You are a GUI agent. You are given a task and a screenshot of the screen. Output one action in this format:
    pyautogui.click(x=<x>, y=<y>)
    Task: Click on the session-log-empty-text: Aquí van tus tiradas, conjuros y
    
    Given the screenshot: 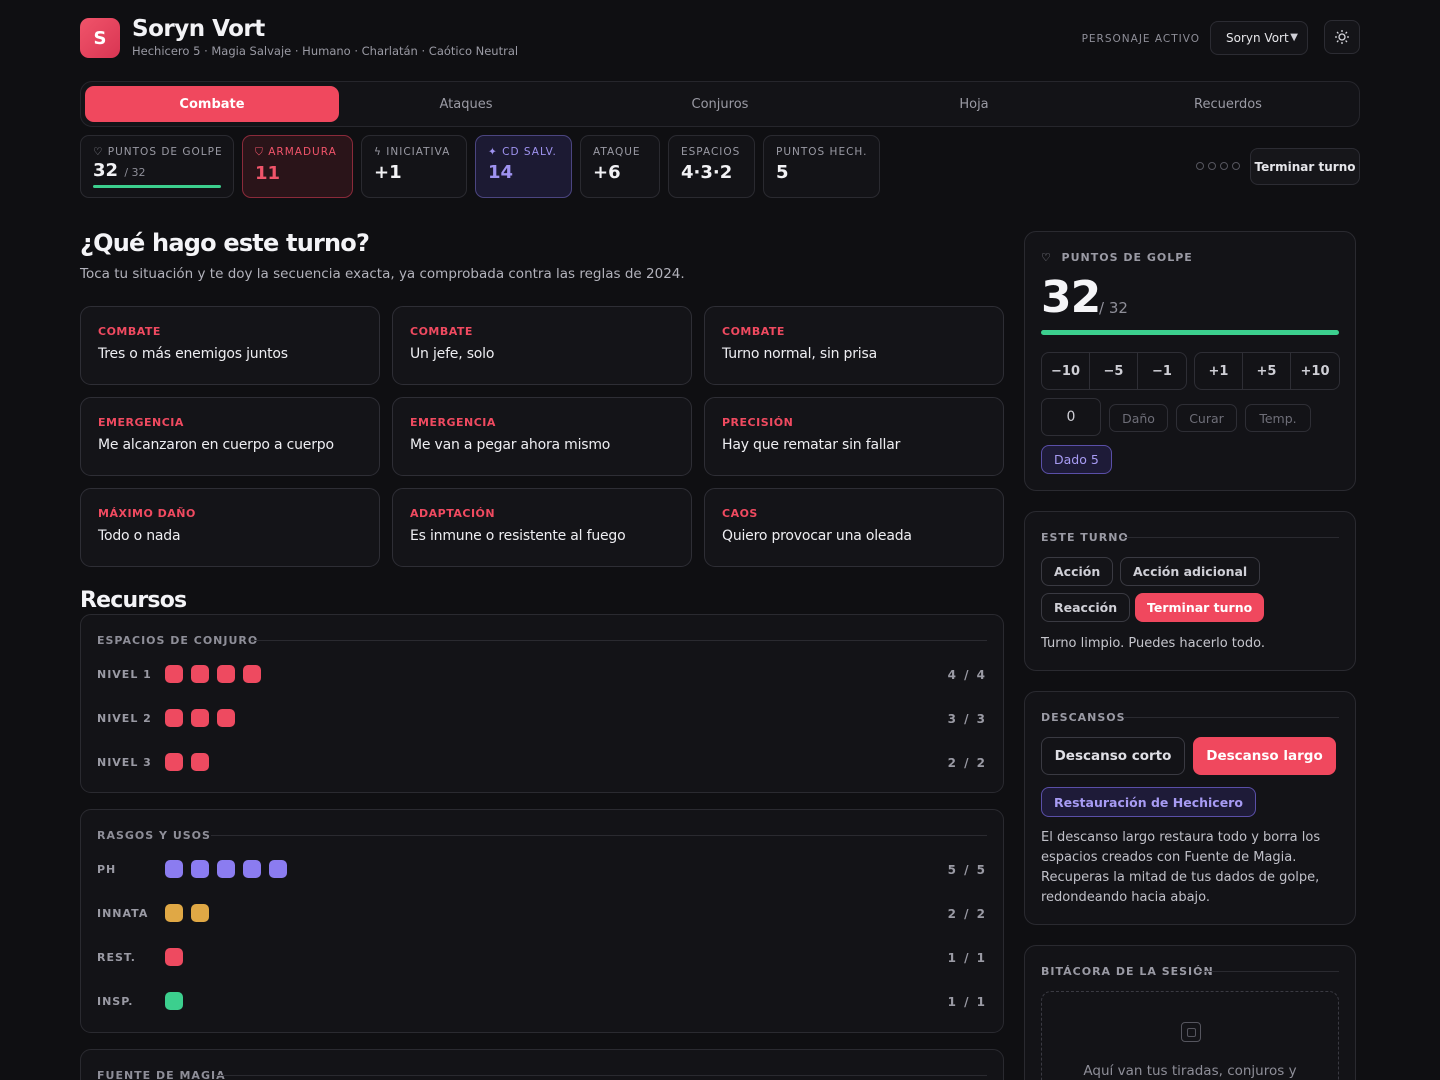 What is the action you would take?
    pyautogui.click(x=1190, y=1071)
    